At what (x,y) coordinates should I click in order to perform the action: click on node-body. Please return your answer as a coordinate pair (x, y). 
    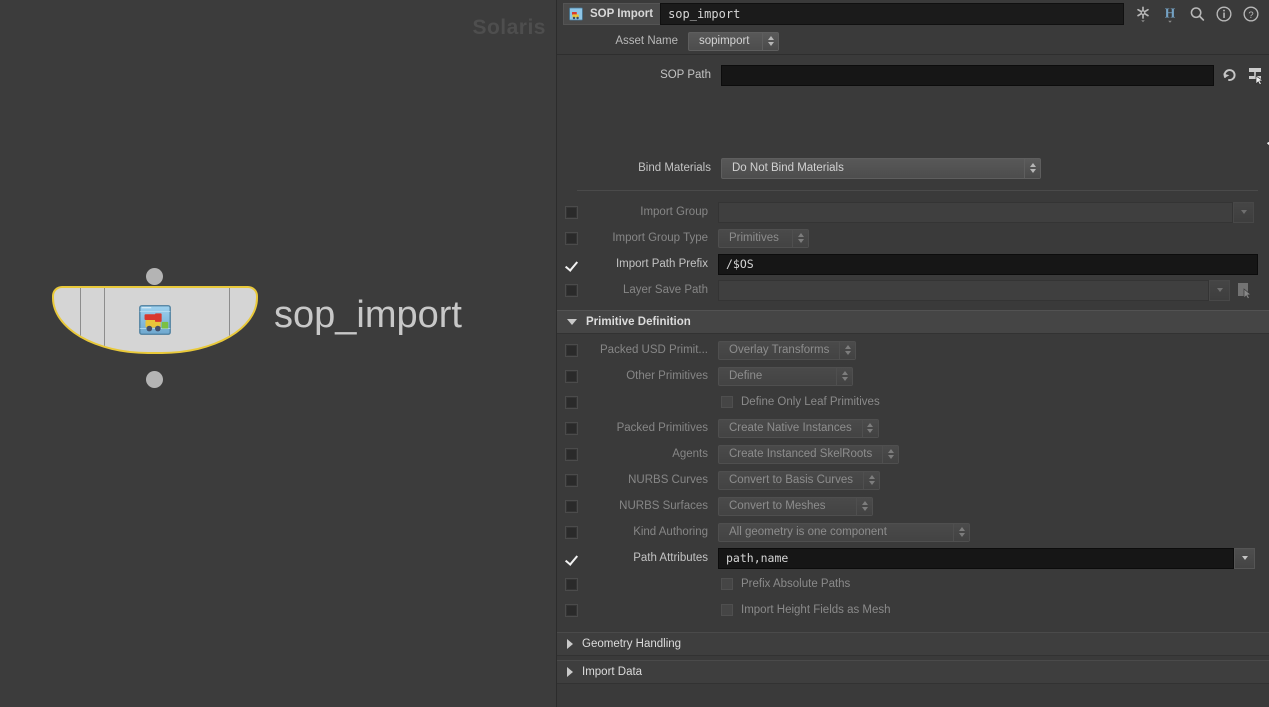
    Looking at the image, I should click on (155, 320).